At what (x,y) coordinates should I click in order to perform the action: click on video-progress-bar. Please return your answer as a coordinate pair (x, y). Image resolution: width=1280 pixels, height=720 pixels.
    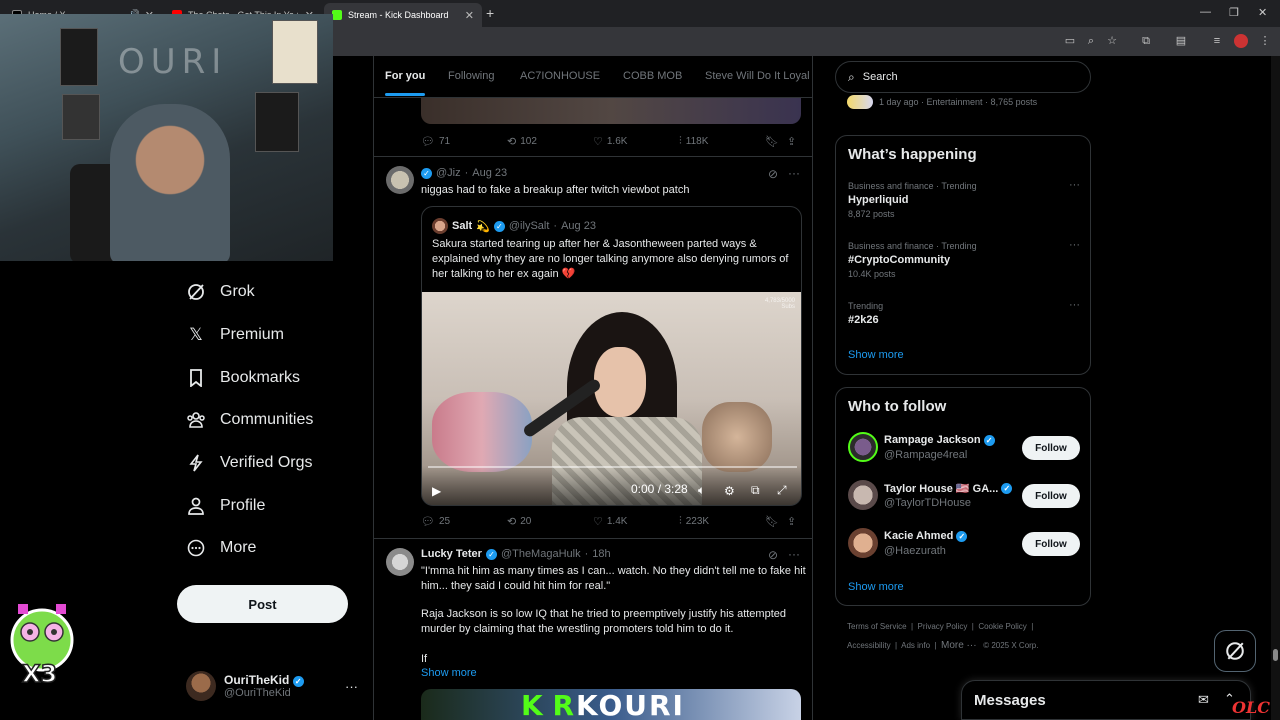
    Looking at the image, I should click on (612, 467).